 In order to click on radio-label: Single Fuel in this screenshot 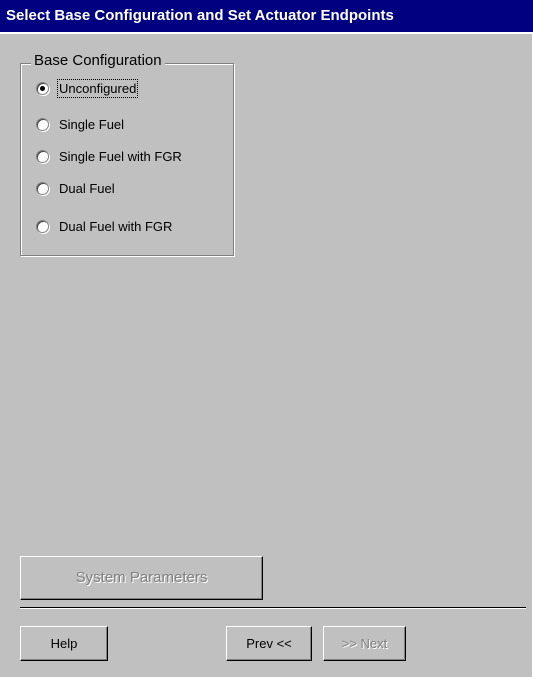, I will do `click(92, 124)`.